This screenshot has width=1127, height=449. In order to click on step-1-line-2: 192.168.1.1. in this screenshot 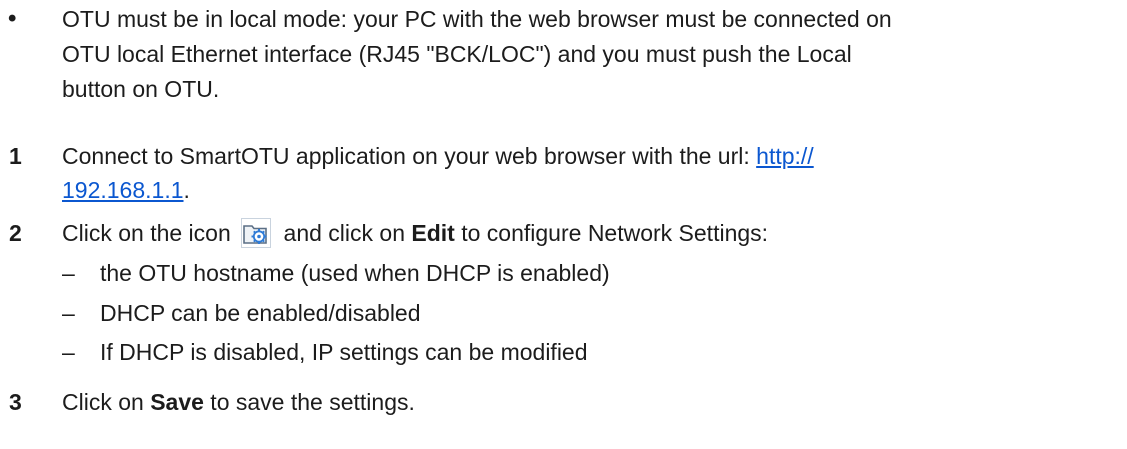, I will do `click(584, 190)`.